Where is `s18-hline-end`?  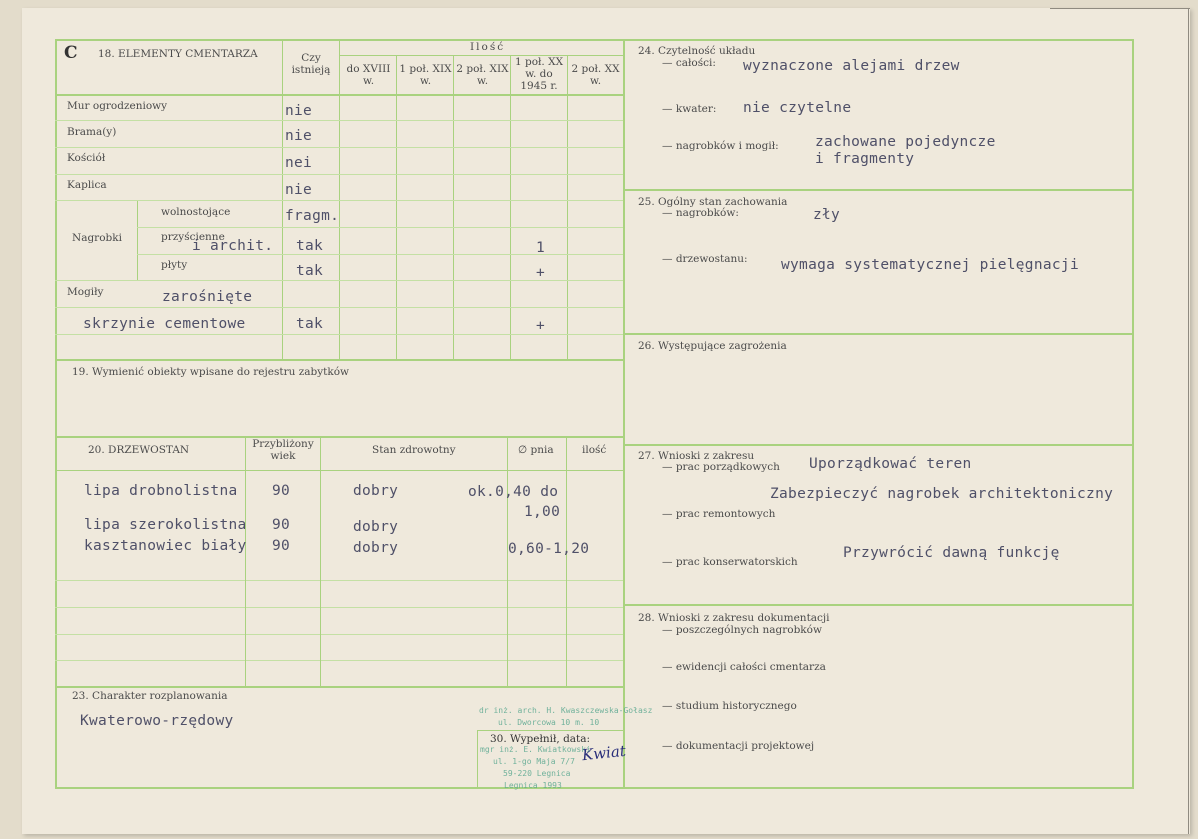
s18-hline-end is located at coordinates (339, 360).